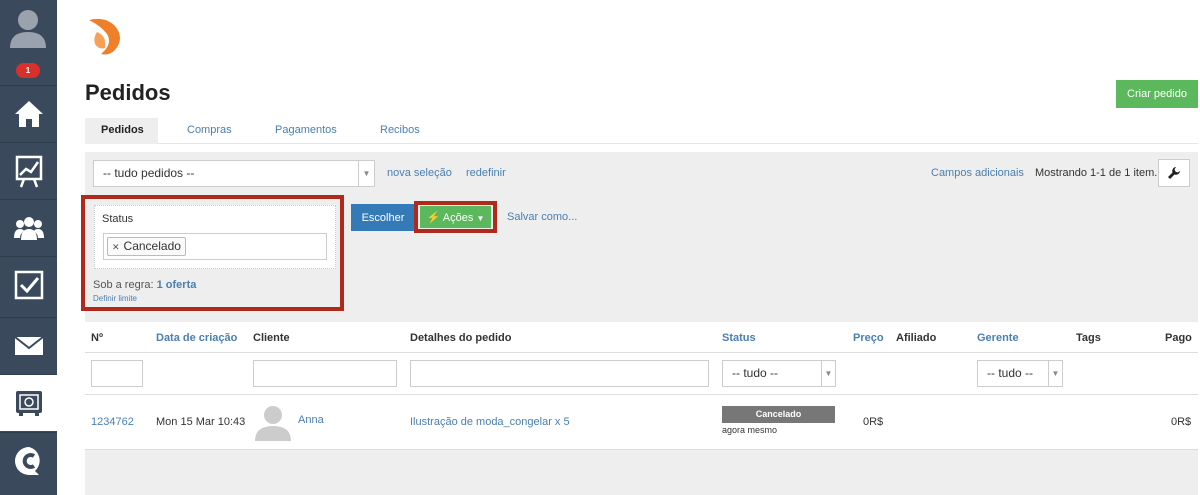 The image size is (1200, 495). I want to click on col-price: Preço, so click(868, 338).